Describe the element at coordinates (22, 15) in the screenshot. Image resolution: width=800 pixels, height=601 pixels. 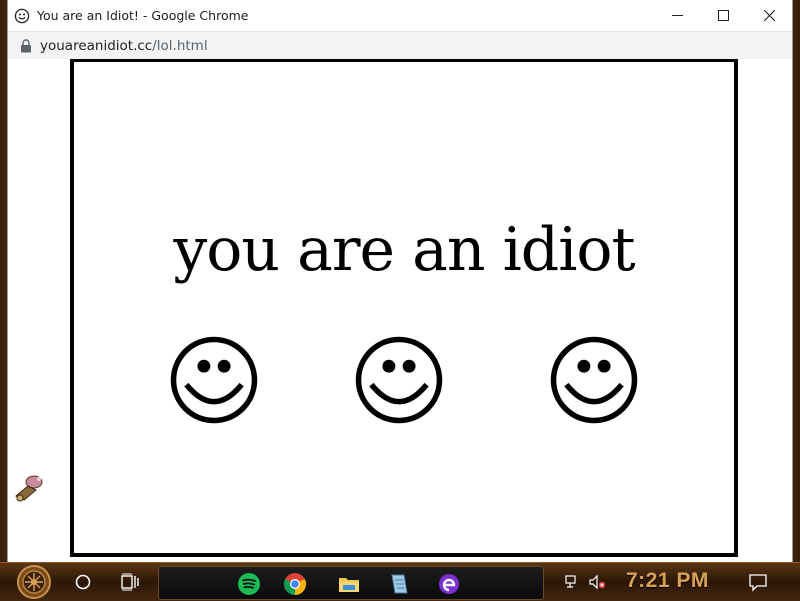
I see `smiley-favicon-icon` at that location.